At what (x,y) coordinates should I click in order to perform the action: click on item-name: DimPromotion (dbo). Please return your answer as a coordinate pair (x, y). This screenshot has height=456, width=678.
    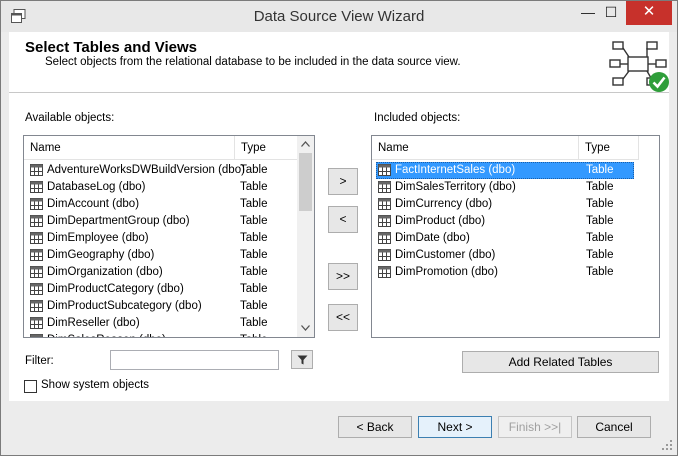
    Looking at the image, I should click on (446, 272).